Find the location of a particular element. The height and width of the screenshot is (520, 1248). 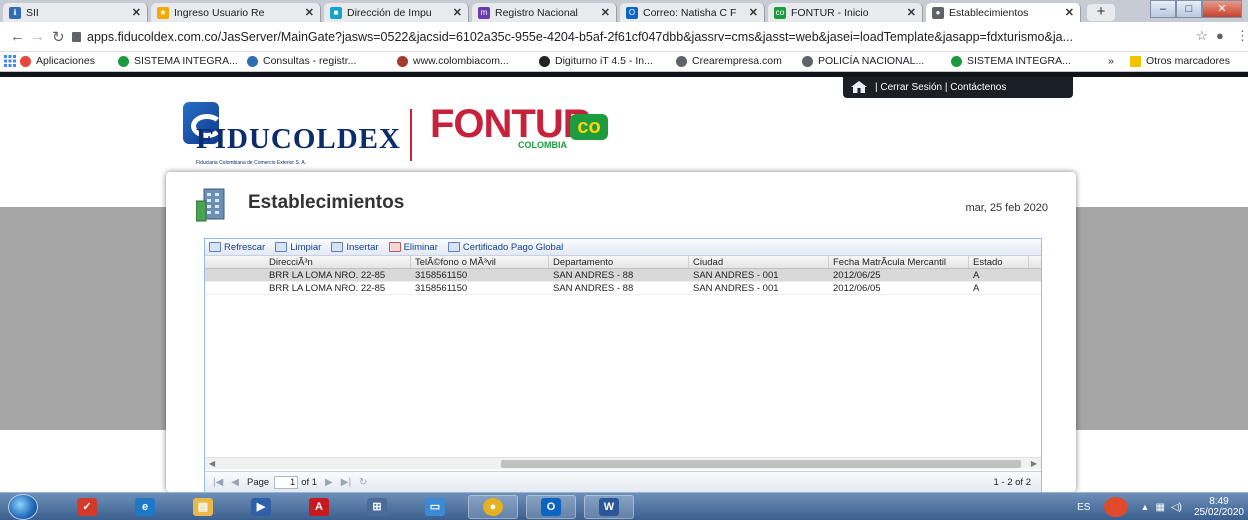

more-bookmarks-button: » is located at coordinates (1111, 61).